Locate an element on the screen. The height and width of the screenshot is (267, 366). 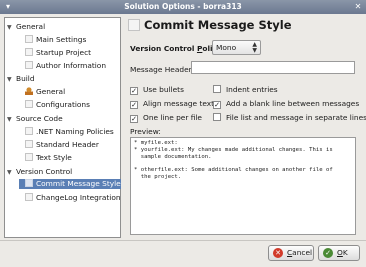
tree-item-changelog-integration: ChangeLog Integration is located at coordinates (73, 198).